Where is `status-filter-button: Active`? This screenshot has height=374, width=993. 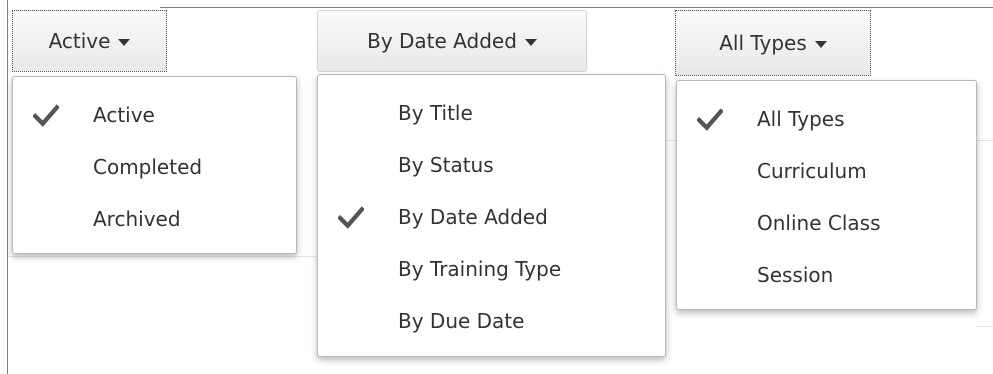
status-filter-button: Active is located at coordinates (89, 41).